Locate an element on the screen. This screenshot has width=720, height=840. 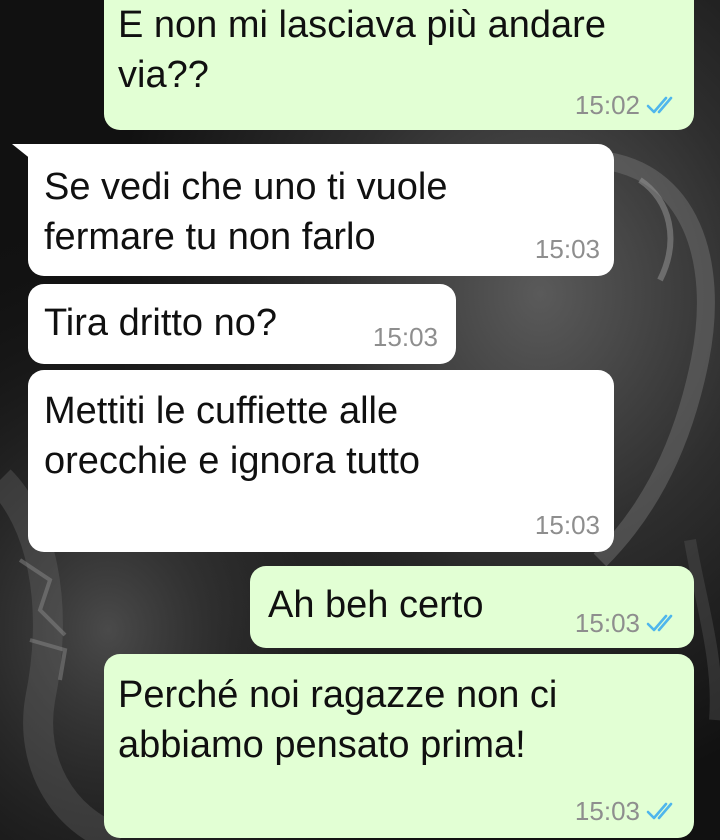
message-text: Tira dritto no? is located at coordinates (161, 323).